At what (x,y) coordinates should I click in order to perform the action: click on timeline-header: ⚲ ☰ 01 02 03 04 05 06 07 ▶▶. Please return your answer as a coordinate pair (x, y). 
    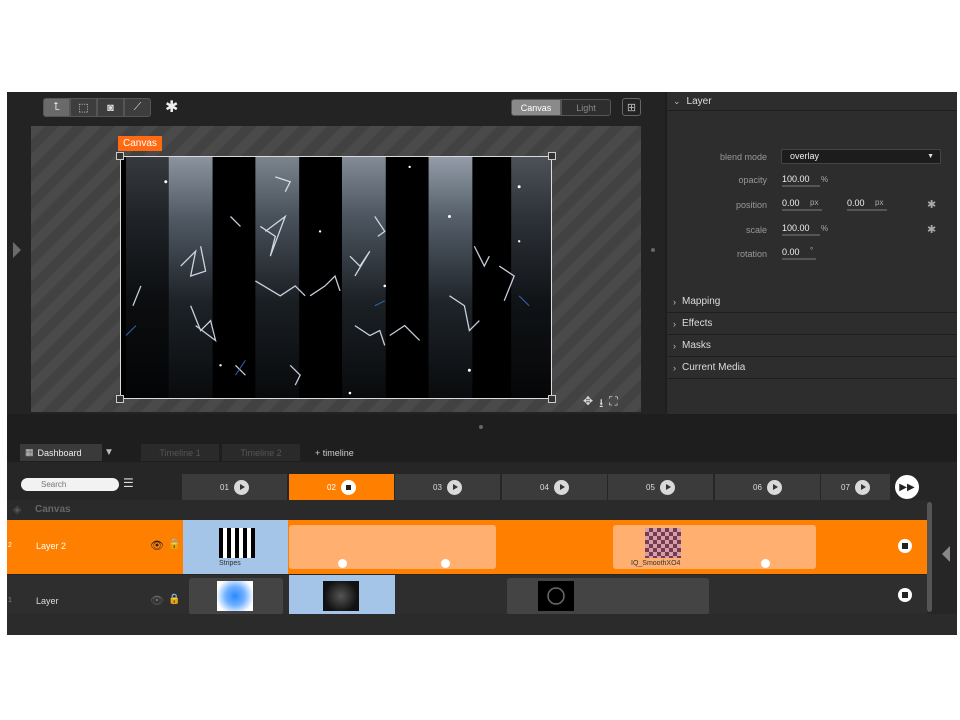
    Looking at the image, I should click on (482, 481).